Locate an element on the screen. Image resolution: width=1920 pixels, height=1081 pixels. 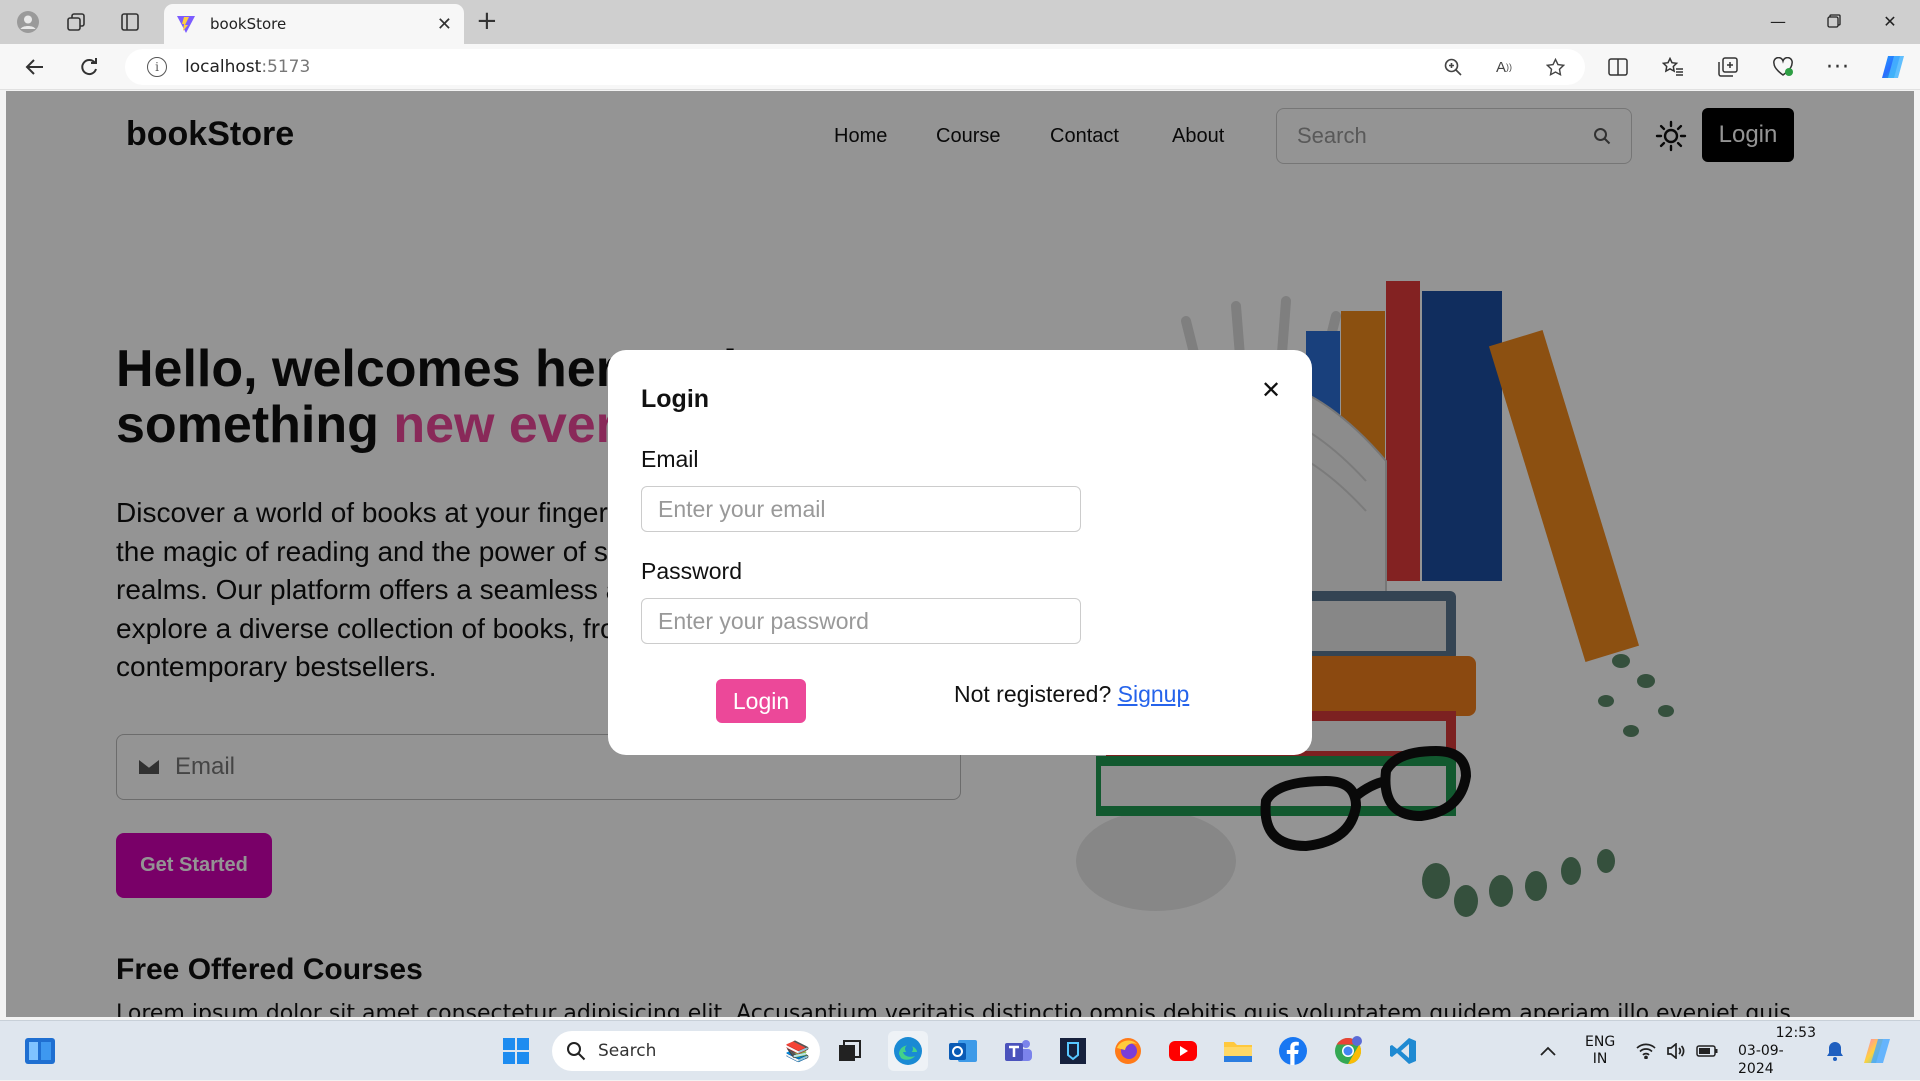
taskbar-search-label: Search is located at coordinates (627, 1051).